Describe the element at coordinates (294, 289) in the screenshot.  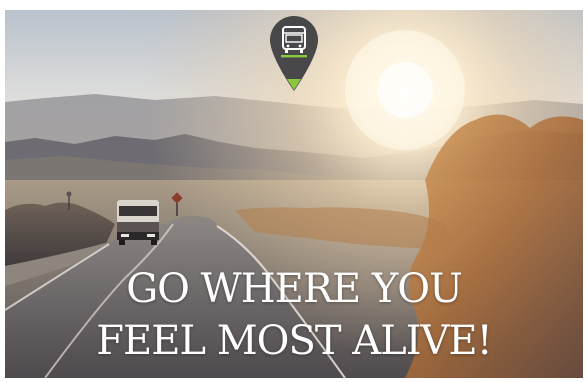
I see `headline-line-1: GO WHERE YOU` at that location.